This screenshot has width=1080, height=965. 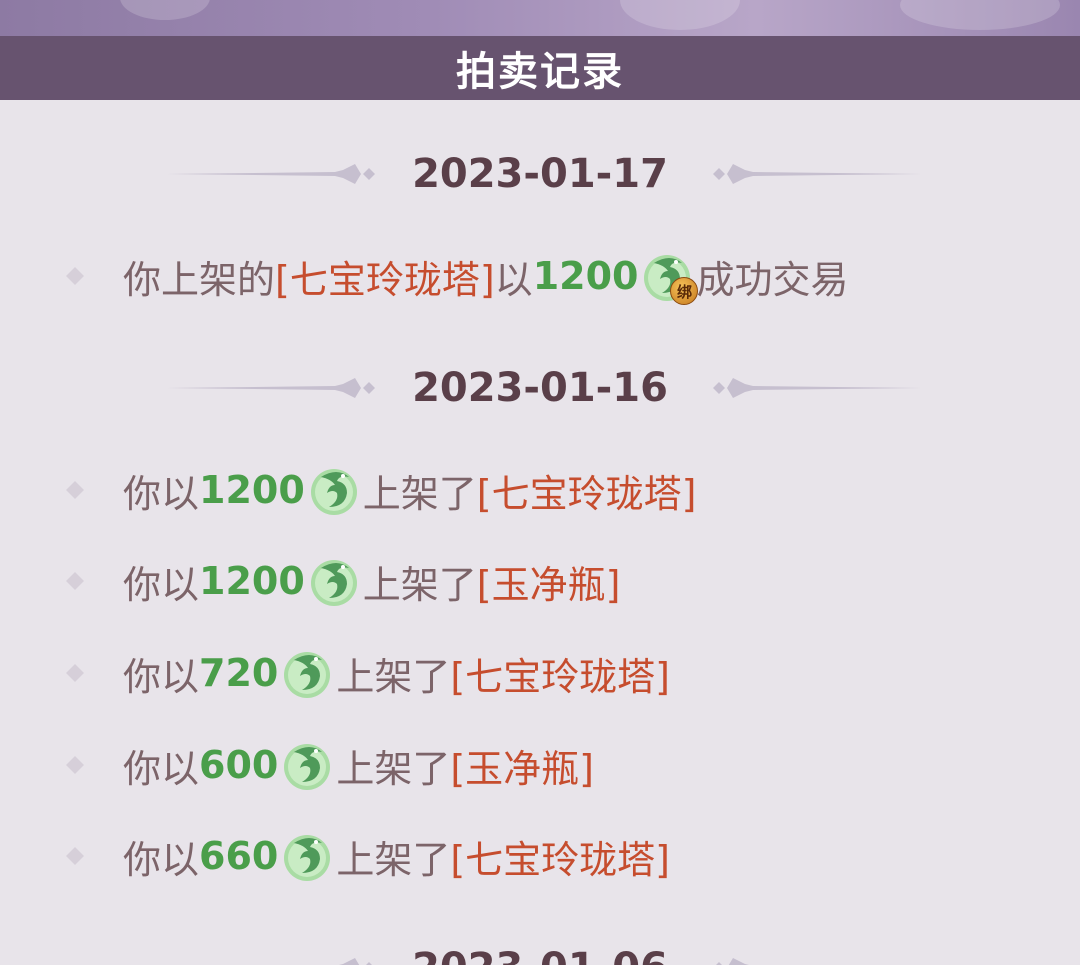 What do you see at coordinates (540, 388) in the screenshot?
I see `date-header: 2023-01-16` at bounding box center [540, 388].